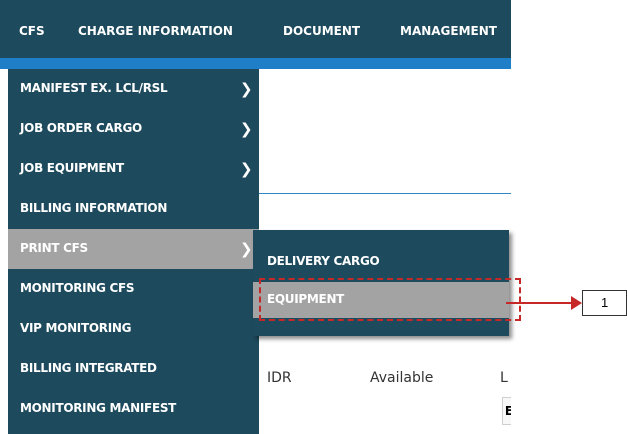  Describe the element at coordinates (72, 168) in the screenshot. I see `menu-item-label: JOB EQUIPMENT` at that location.